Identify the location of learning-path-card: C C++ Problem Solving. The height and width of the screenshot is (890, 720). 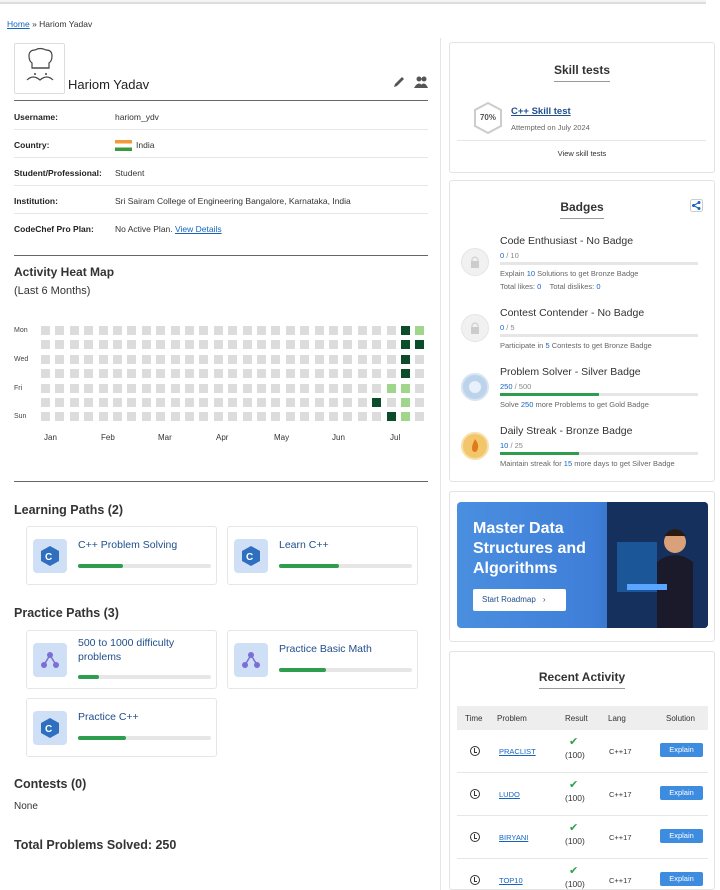
(121, 555).